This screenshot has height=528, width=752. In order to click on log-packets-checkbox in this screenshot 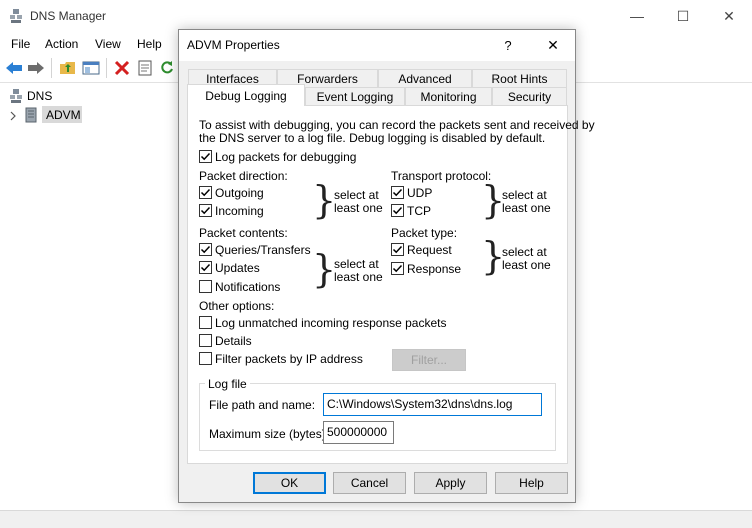, I will do `click(205, 156)`.